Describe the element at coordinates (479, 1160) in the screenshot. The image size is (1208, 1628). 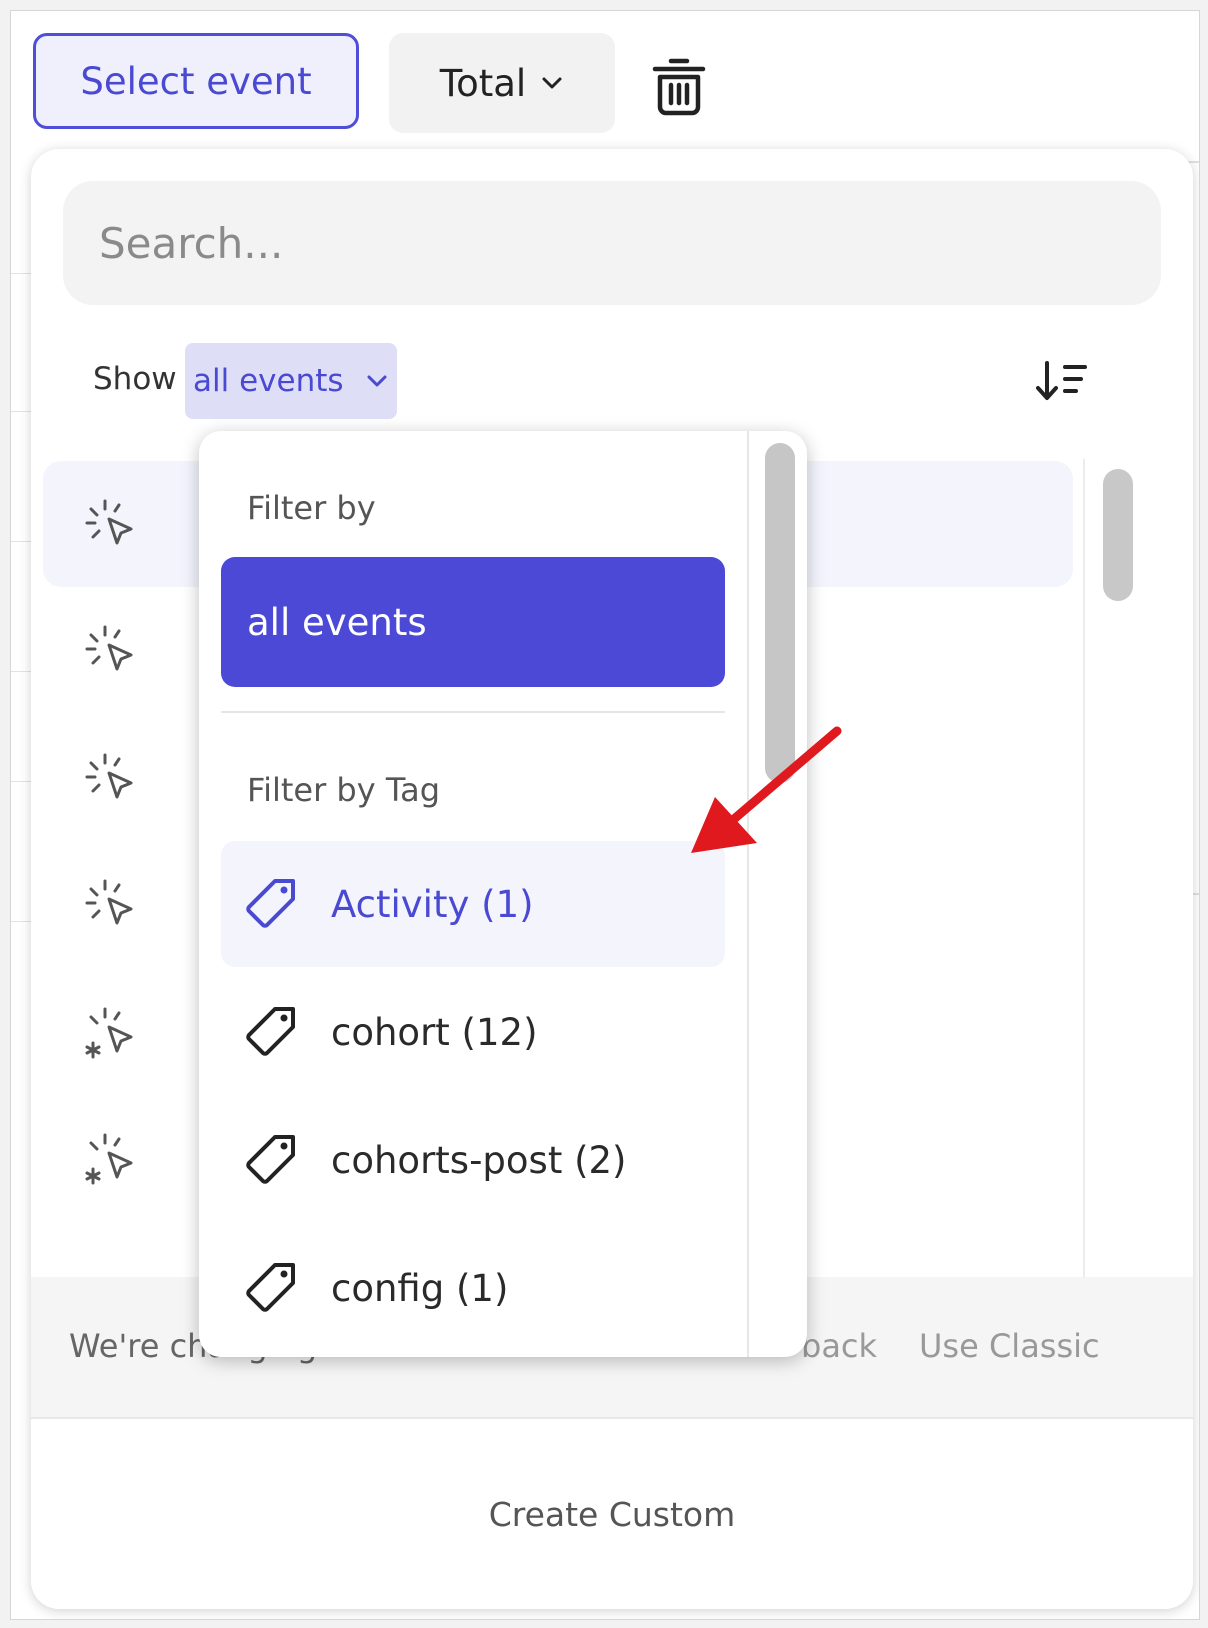
I see `tag-label: cohorts-post (2)` at that location.